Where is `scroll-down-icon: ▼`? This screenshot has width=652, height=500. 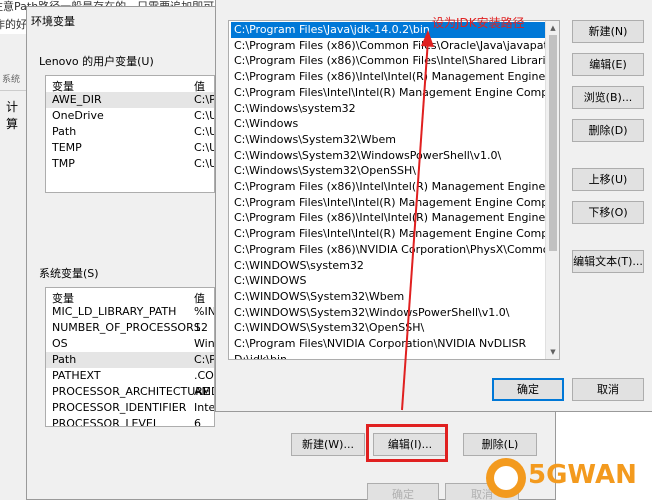 scroll-down-icon: ▼ is located at coordinates (552, 352).